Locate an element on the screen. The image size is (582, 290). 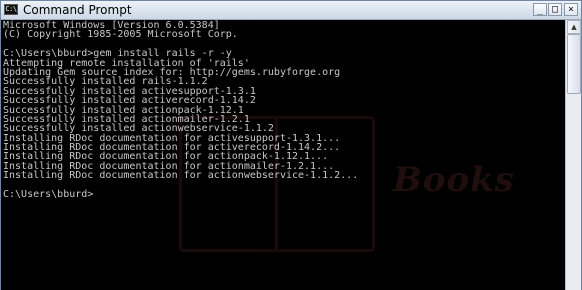
scroll-up-icon: ▲ is located at coordinates (574, 27).